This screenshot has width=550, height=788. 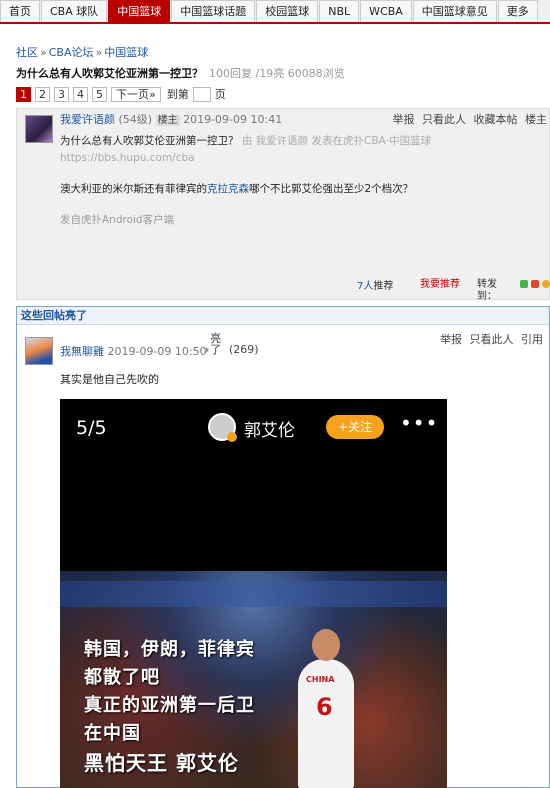 I want to click on reply-actions: 举报 只看此人 引用, so click(x=489, y=339).